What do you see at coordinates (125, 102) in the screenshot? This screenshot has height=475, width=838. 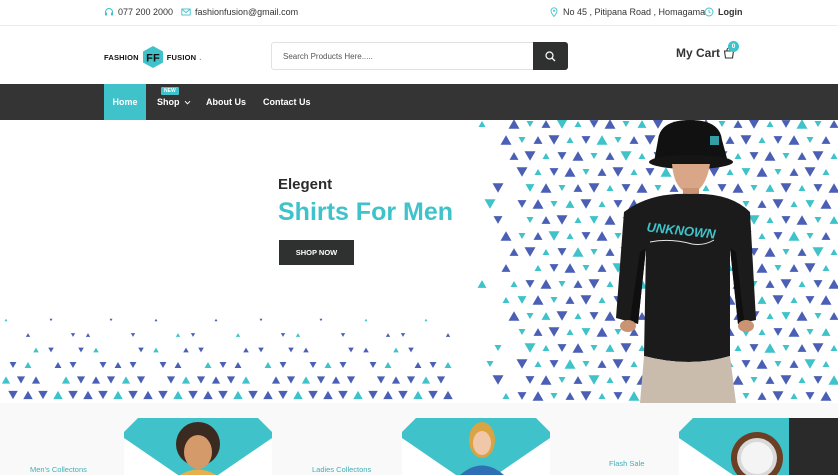 I see `nav-home: Home` at bounding box center [125, 102].